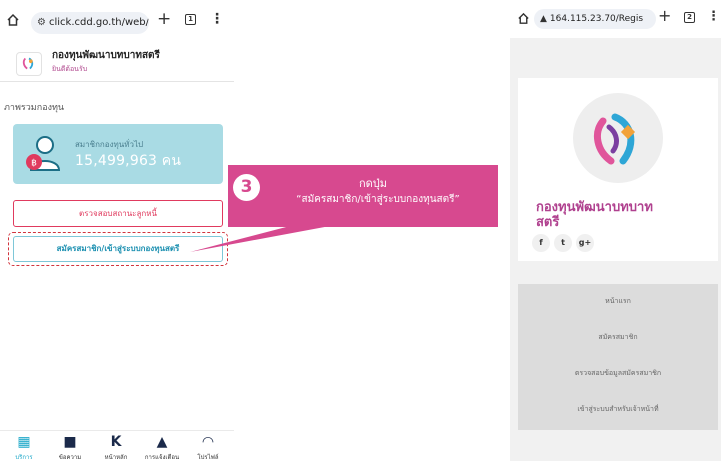  Describe the element at coordinates (594, 207) in the screenshot. I see `brand-line-1: กองทุนพัฒนาบทบาท` at that location.